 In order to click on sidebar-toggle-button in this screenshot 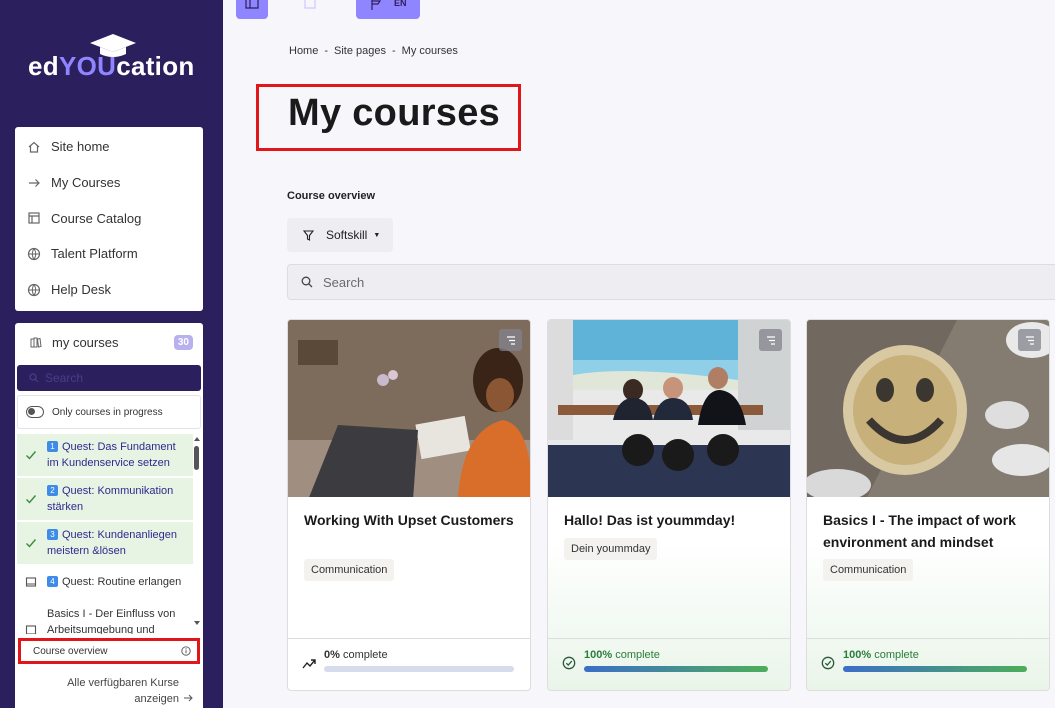, I will do `click(252, 9)`.